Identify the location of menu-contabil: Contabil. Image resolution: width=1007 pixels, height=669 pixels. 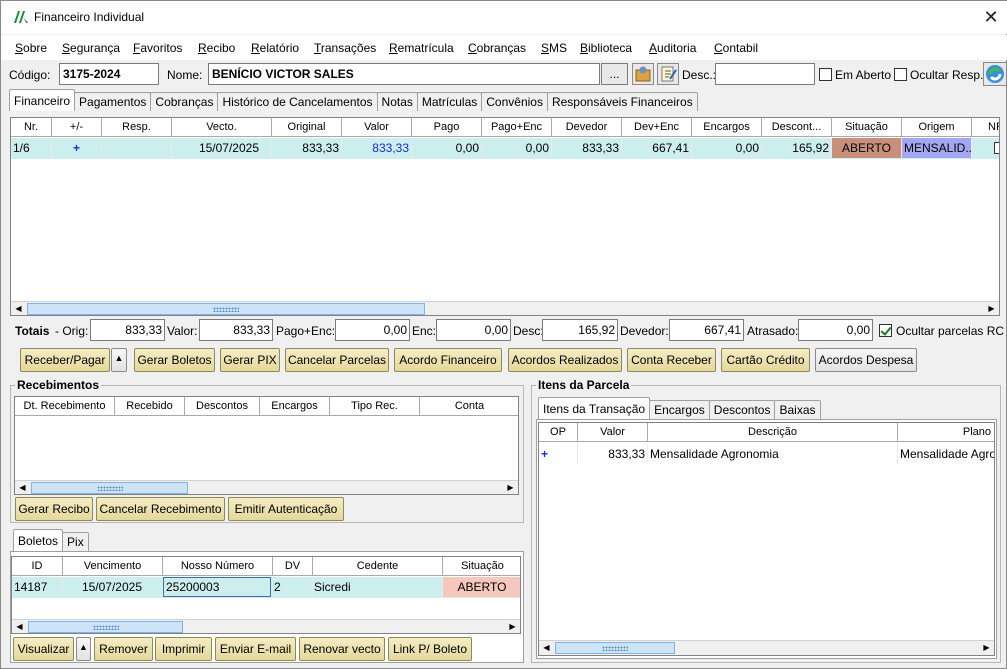
(736, 48).